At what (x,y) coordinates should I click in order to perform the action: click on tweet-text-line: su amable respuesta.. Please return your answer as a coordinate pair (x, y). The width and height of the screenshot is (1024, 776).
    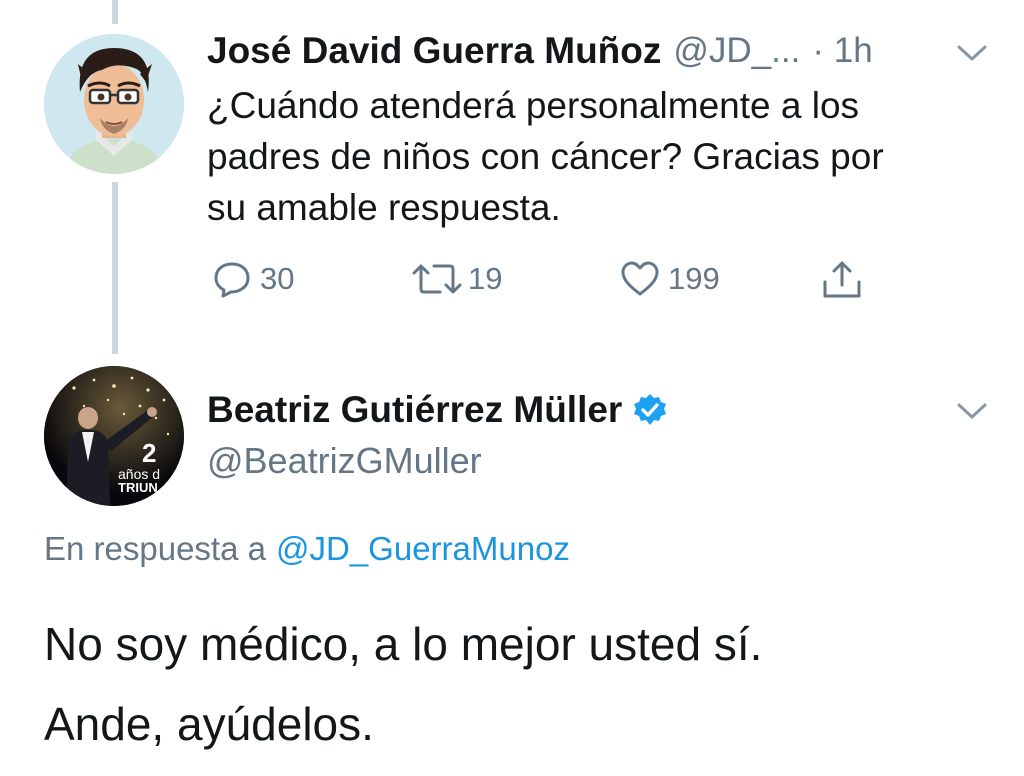
    Looking at the image, I should click on (384, 207).